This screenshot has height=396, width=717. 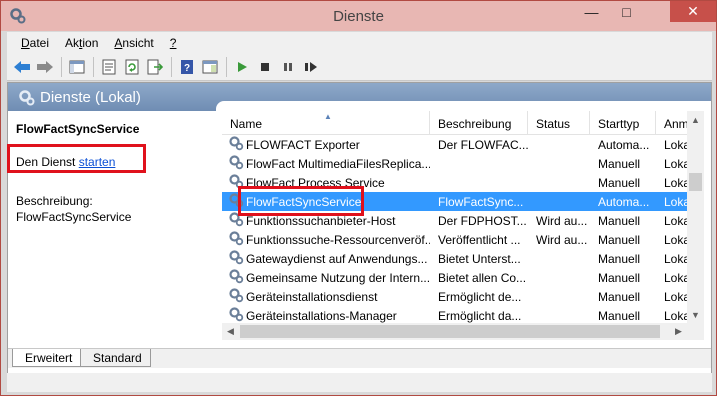 What do you see at coordinates (132, 67) in the screenshot?
I see `refresh-icon` at bounding box center [132, 67].